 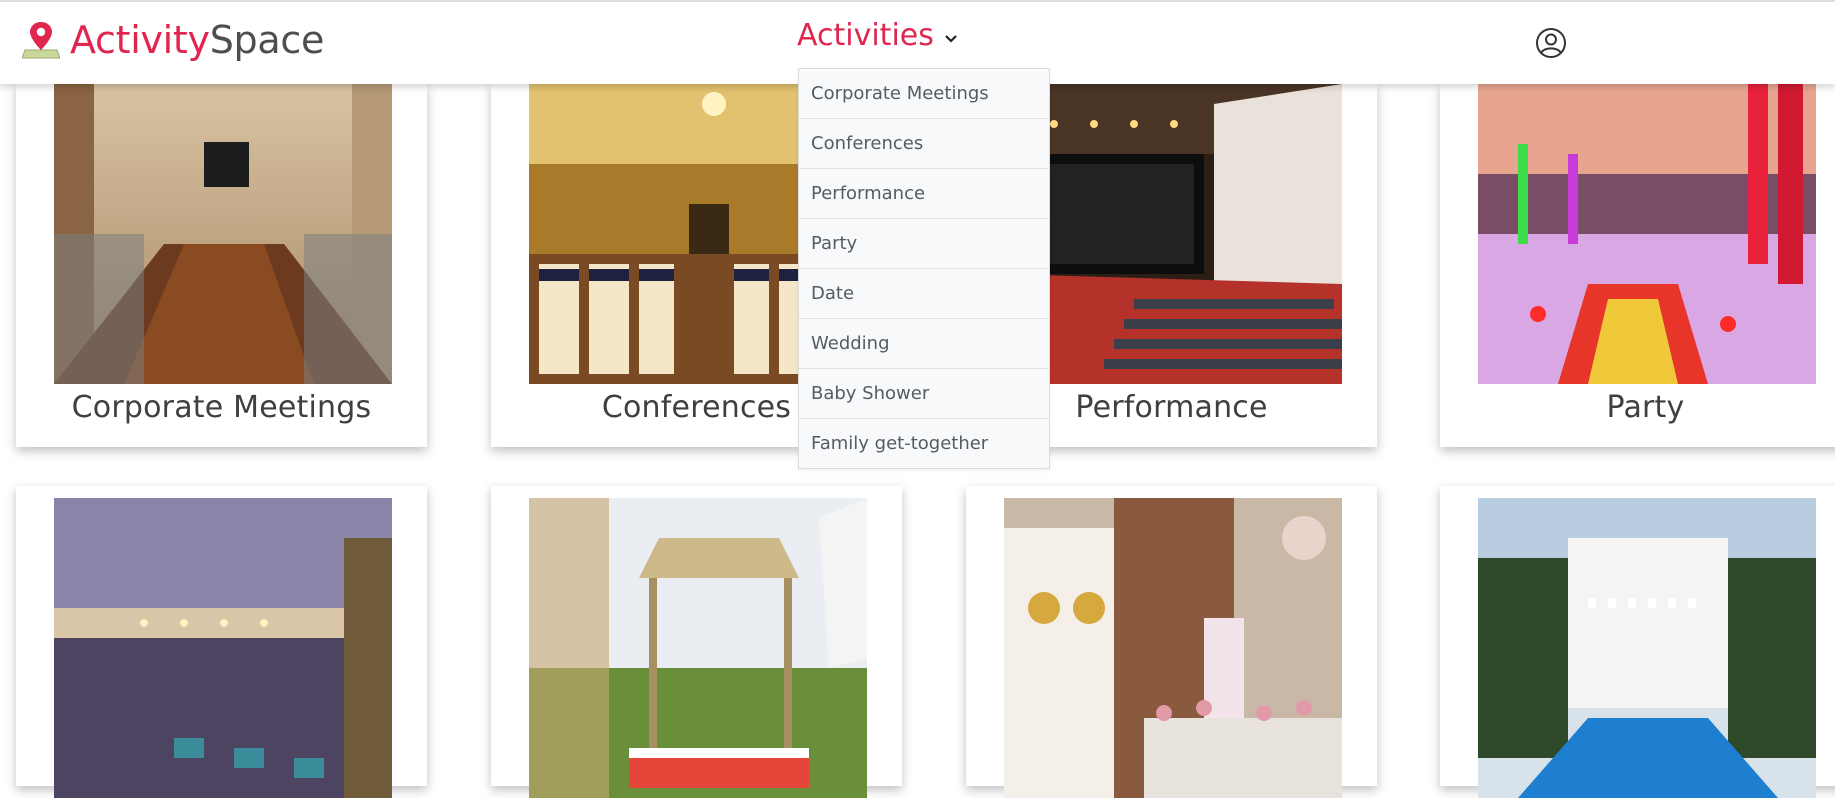 I want to click on card-caption: Party, so click(x=1645, y=407).